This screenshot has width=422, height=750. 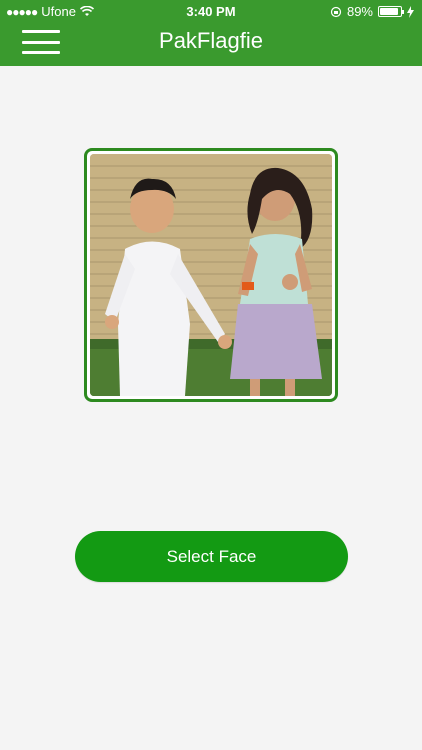 I want to click on app-header: ●●●●● Ufone 3:40 PM 89% PakFlagfie, so click(x=211, y=33).